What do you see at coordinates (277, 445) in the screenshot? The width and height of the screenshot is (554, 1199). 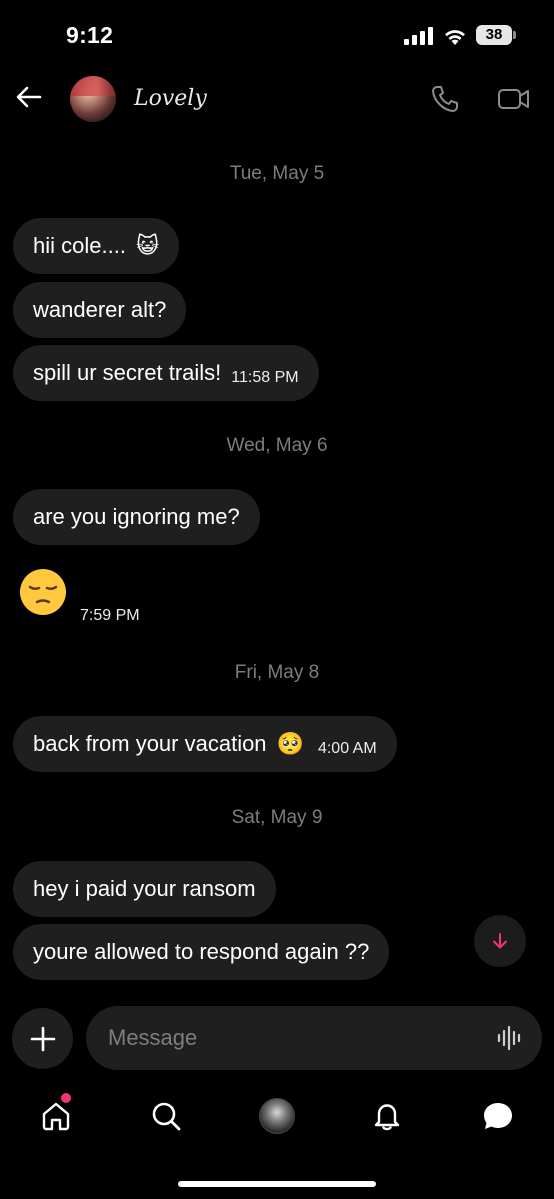 I see `date-separator: Wed, May 6` at bounding box center [277, 445].